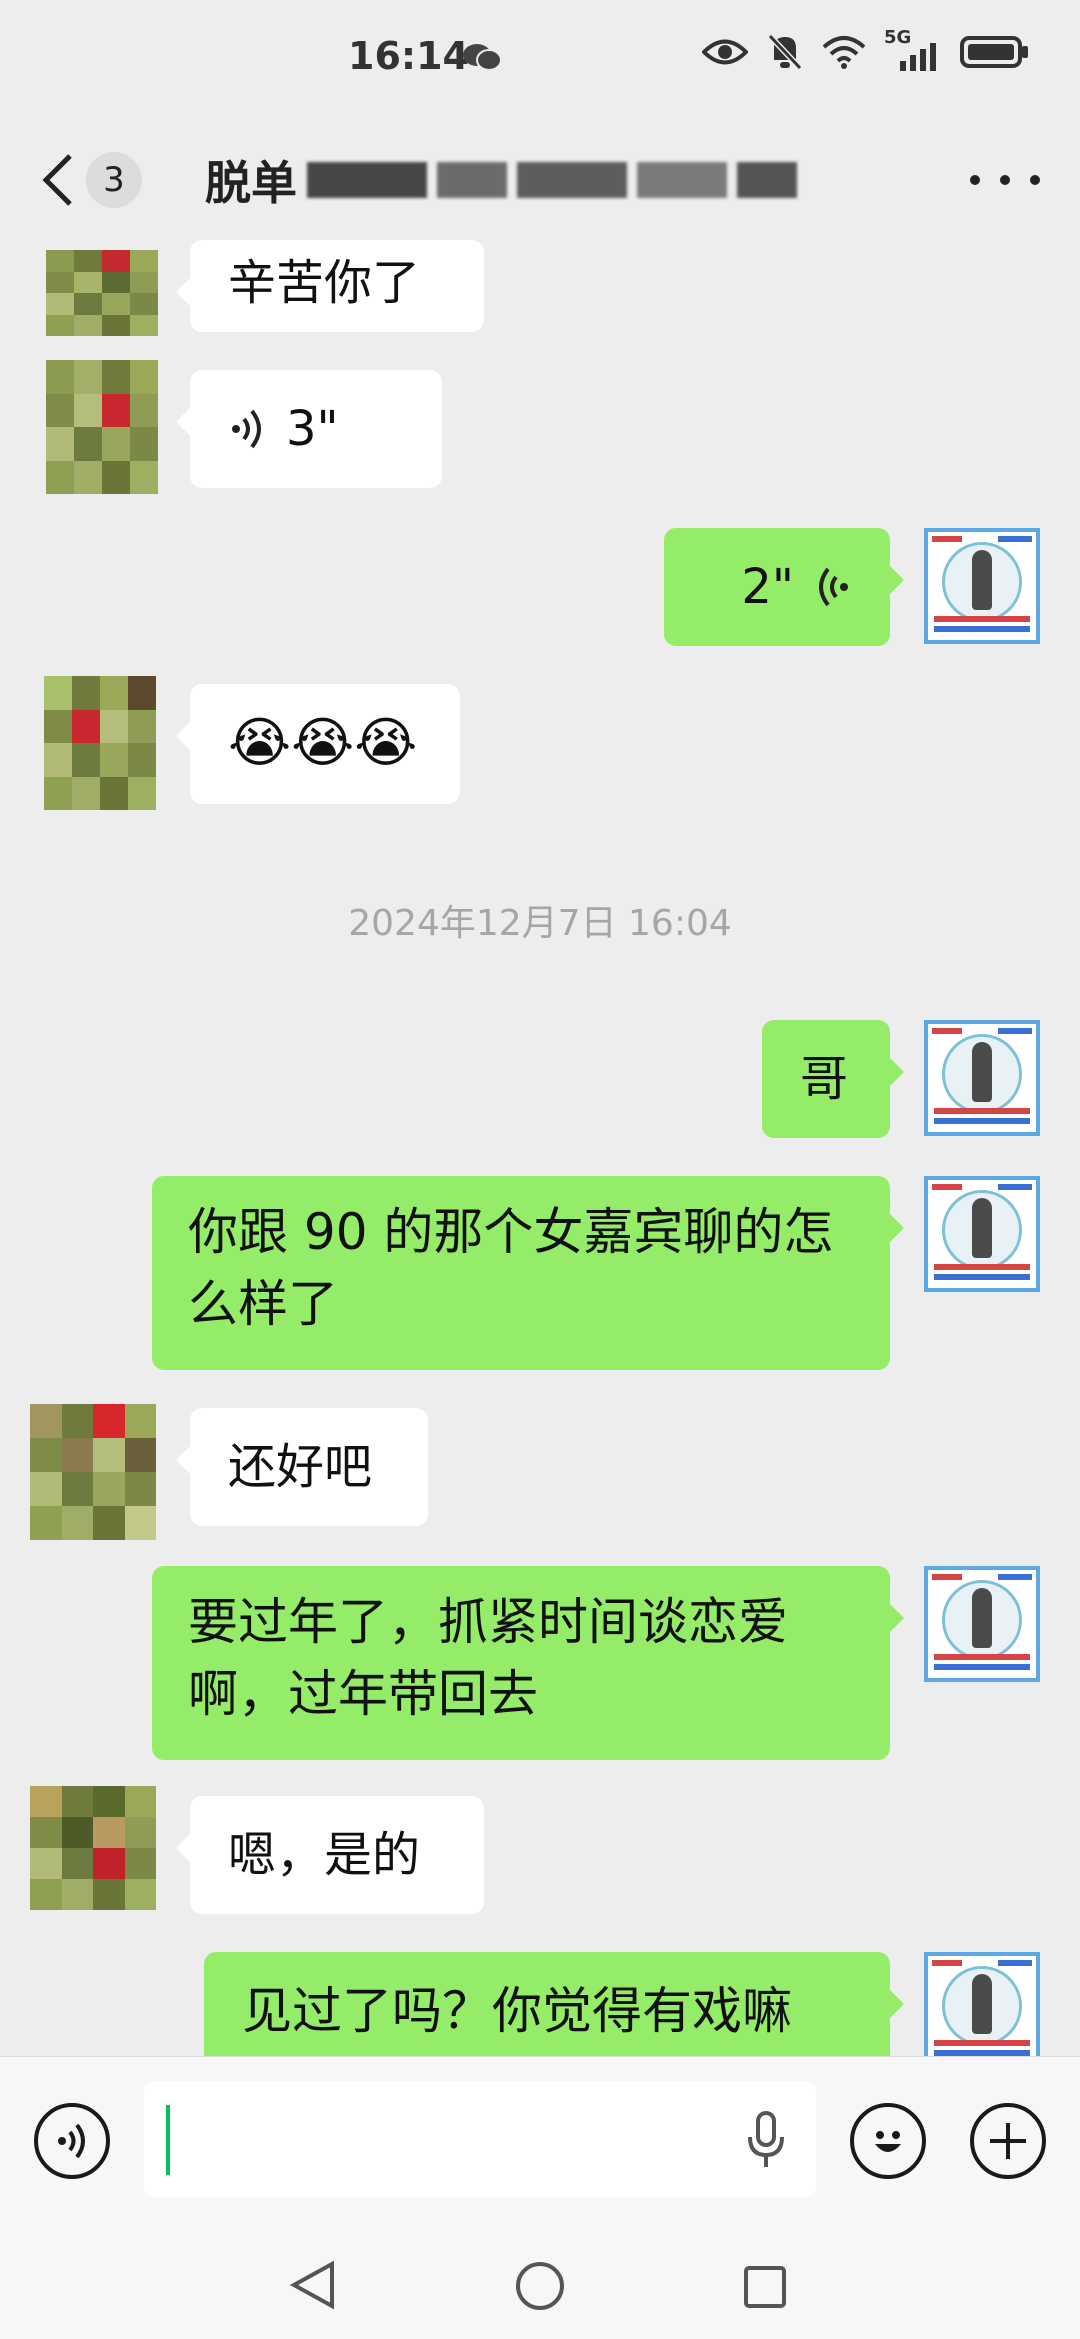  I want to click on chat-timestamp: 2024年12月7日 16:04, so click(540, 923).